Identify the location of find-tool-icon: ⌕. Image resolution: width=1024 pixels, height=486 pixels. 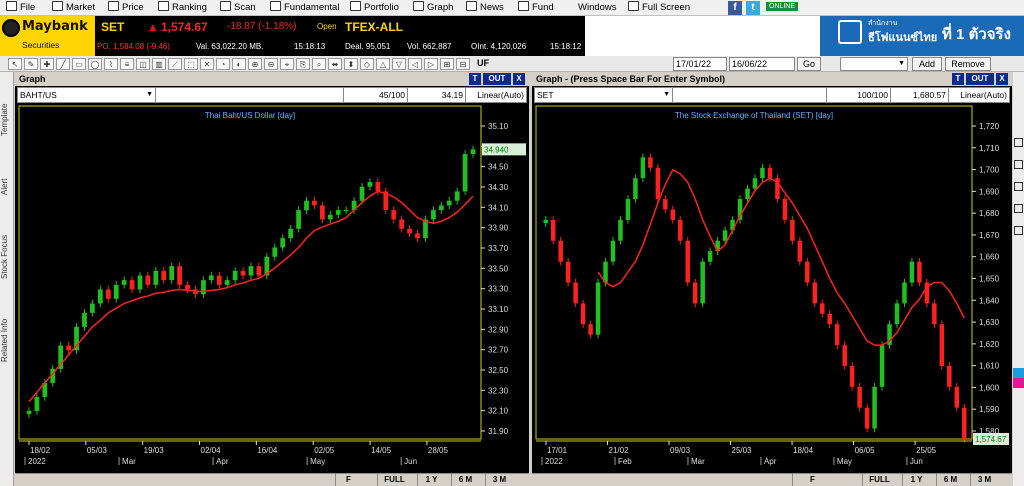
(319, 64).